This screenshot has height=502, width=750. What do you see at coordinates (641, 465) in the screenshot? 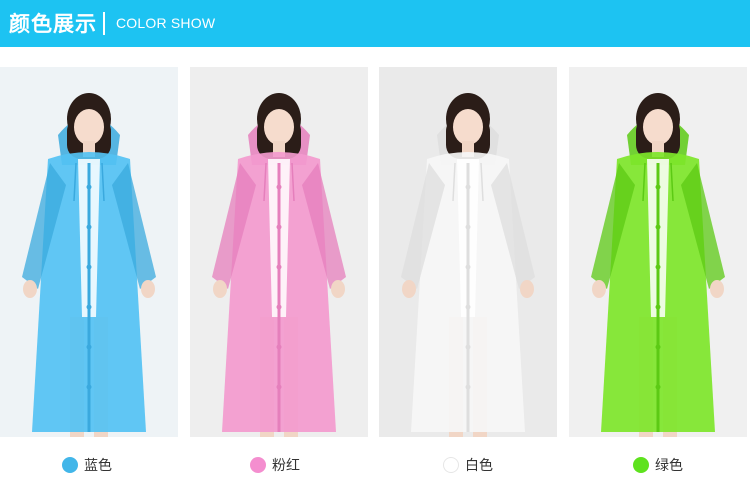
I see `swatch-green` at bounding box center [641, 465].